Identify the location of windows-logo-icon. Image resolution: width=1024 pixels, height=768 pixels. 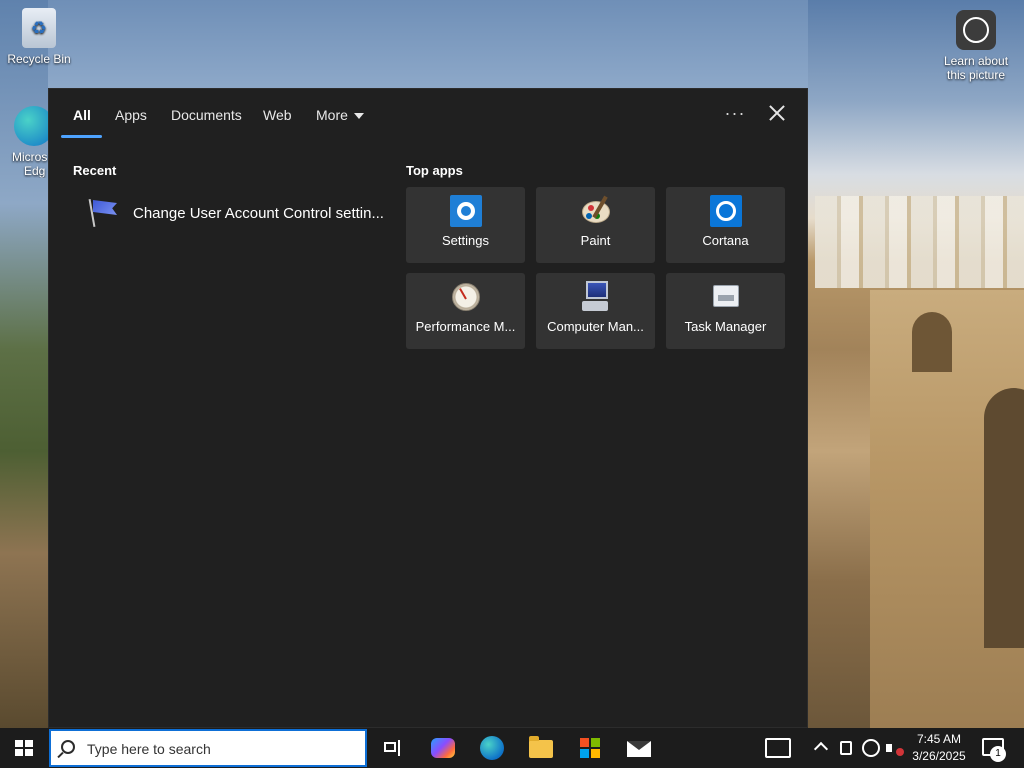
(24, 748).